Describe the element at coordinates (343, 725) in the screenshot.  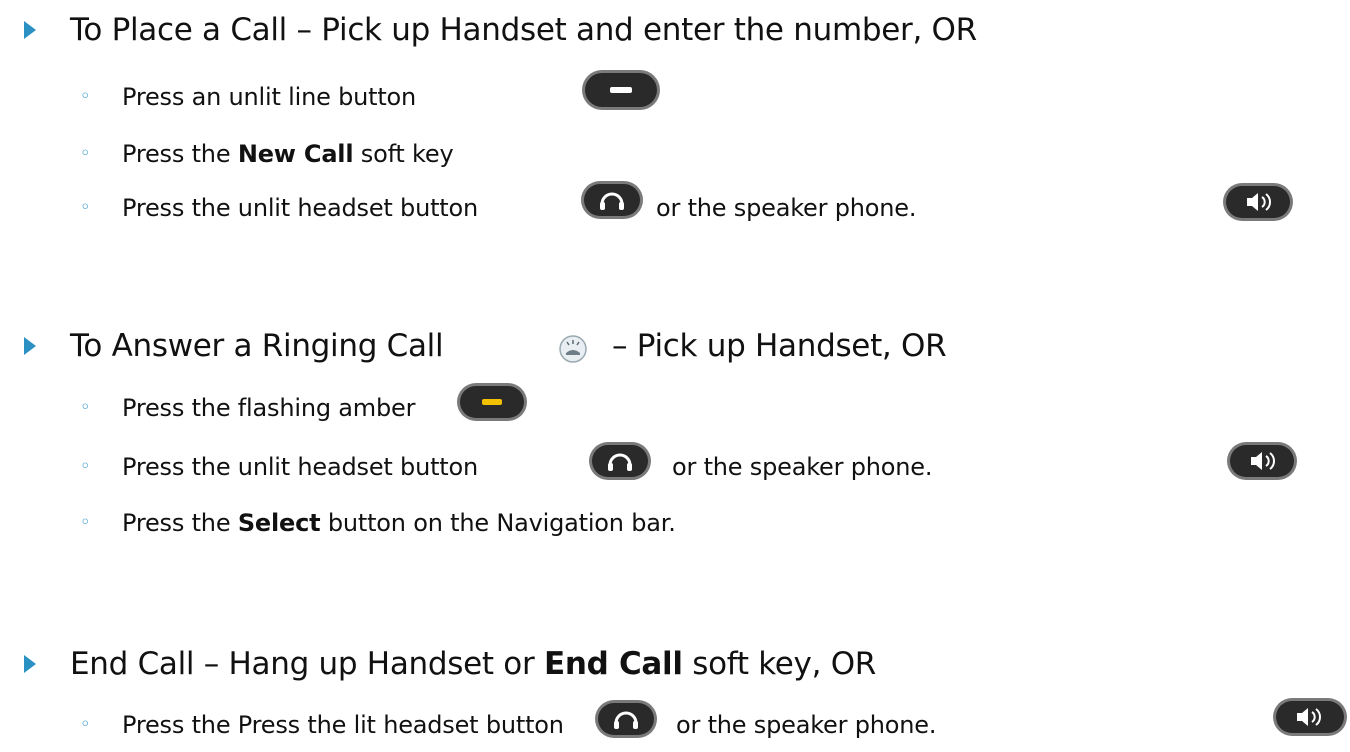
I see `item-text: Press the Press the lit headset button` at that location.